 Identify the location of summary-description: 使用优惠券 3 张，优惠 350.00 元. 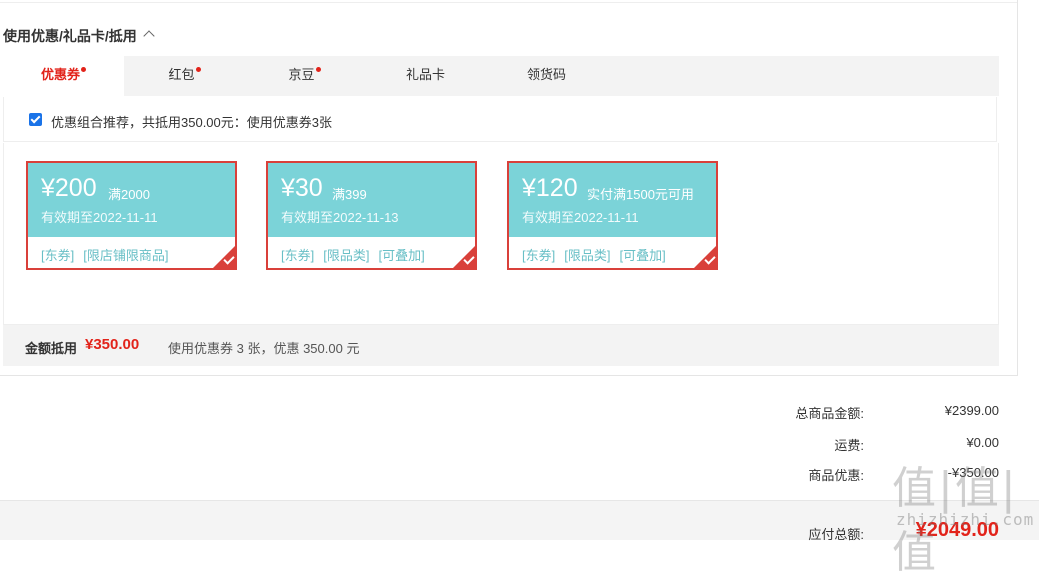
(264, 348).